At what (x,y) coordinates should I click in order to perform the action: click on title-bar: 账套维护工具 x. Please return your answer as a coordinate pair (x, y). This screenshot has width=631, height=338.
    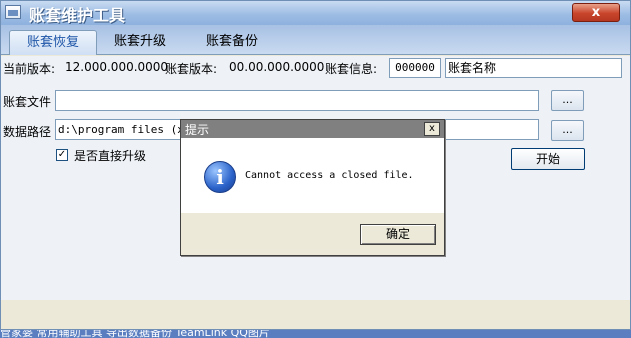
    Looking at the image, I should click on (315, 13).